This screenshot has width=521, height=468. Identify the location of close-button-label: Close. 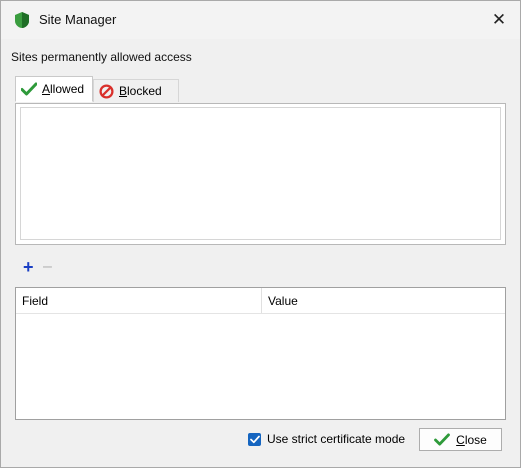
(471, 439).